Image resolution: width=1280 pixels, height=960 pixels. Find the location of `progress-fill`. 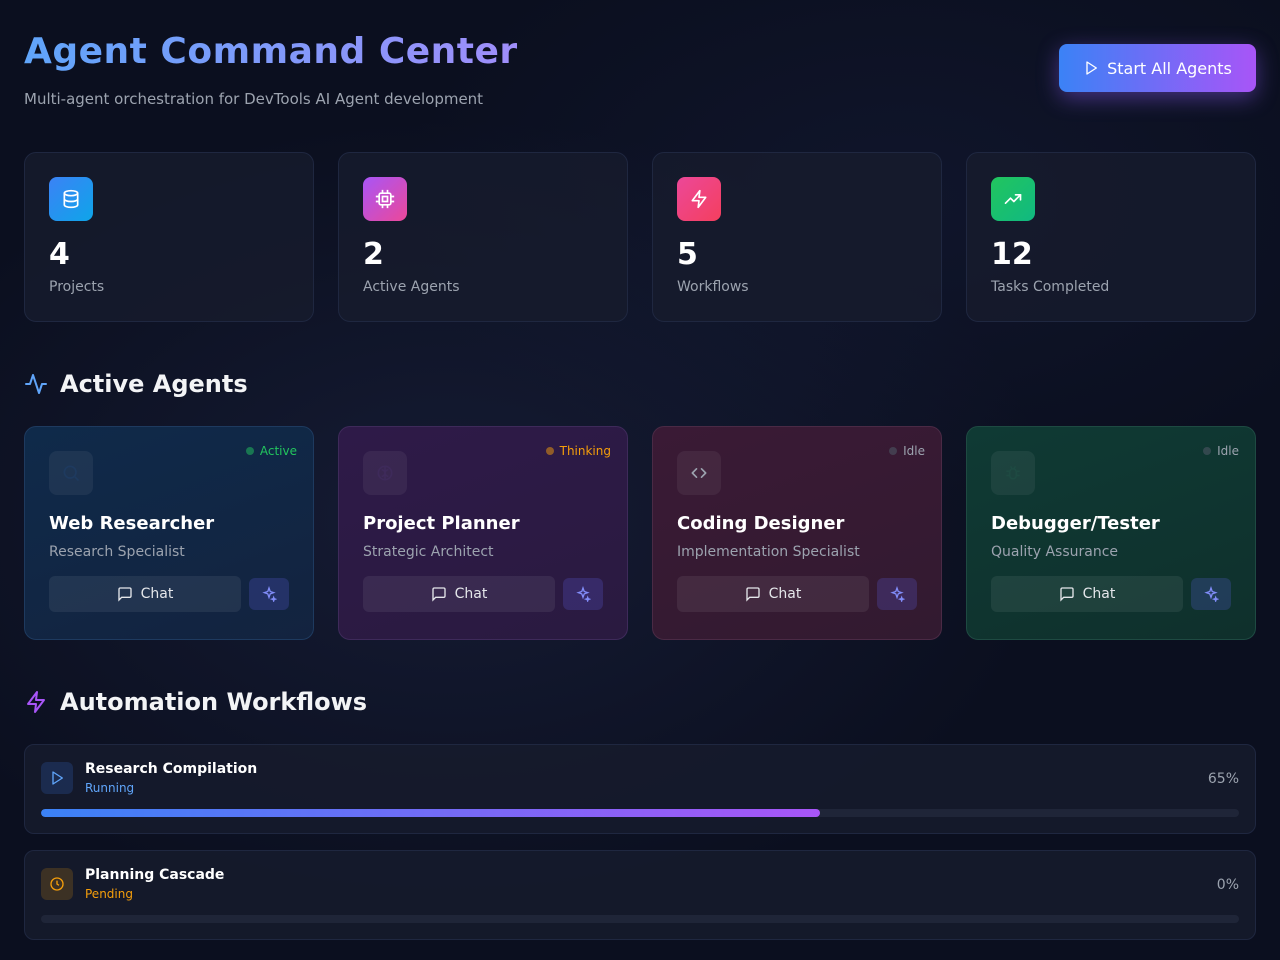

progress-fill is located at coordinates (430, 813).